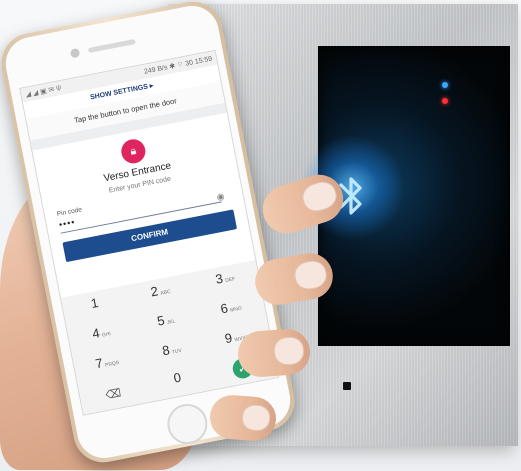 This screenshot has width=521, height=471. I want to click on panel-microphone, so click(347, 386).